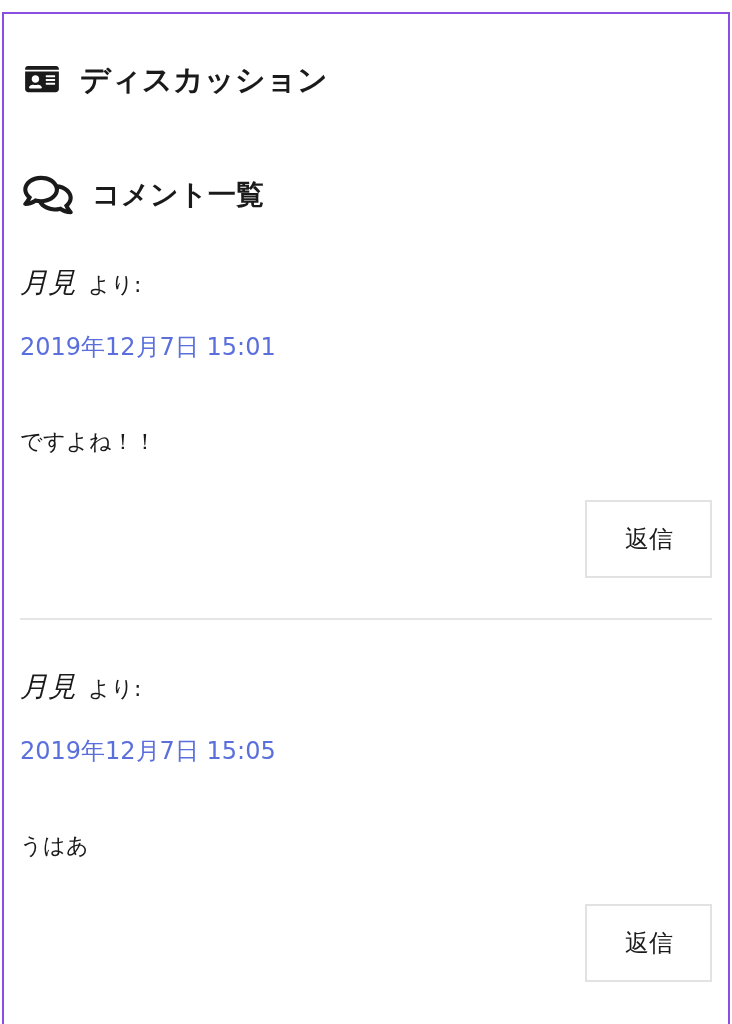 This screenshot has width=732, height=1024. I want to click on comment-date-link: 2019年12月7日 15:05, so click(148, 751).